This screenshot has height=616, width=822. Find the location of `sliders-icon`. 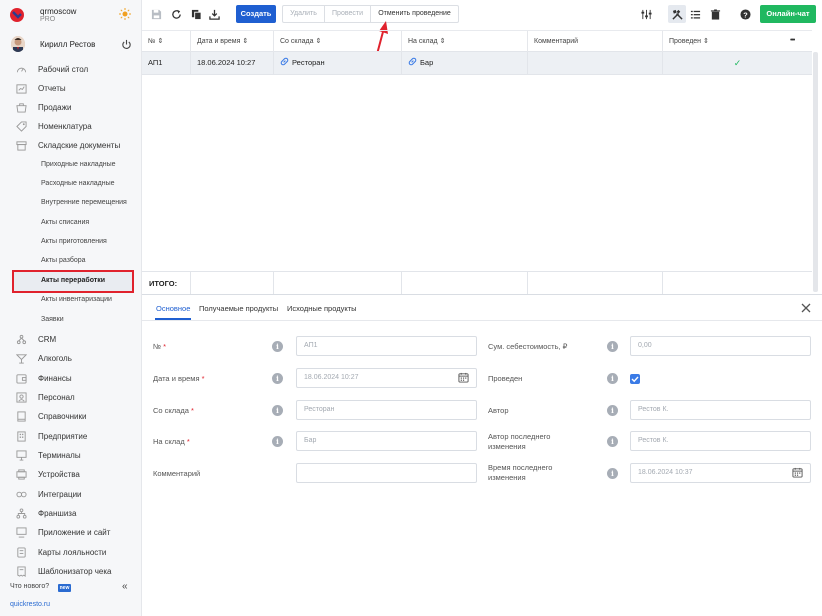

sliders-icon is located at coordinates (646, 14).